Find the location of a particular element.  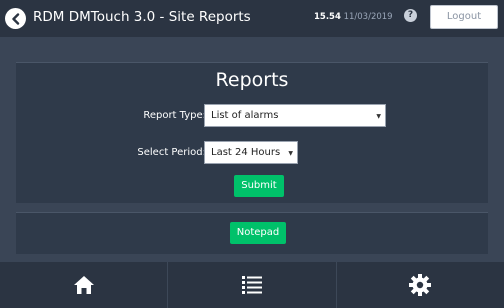

bottom-nav is located at coordinates (252, 285).